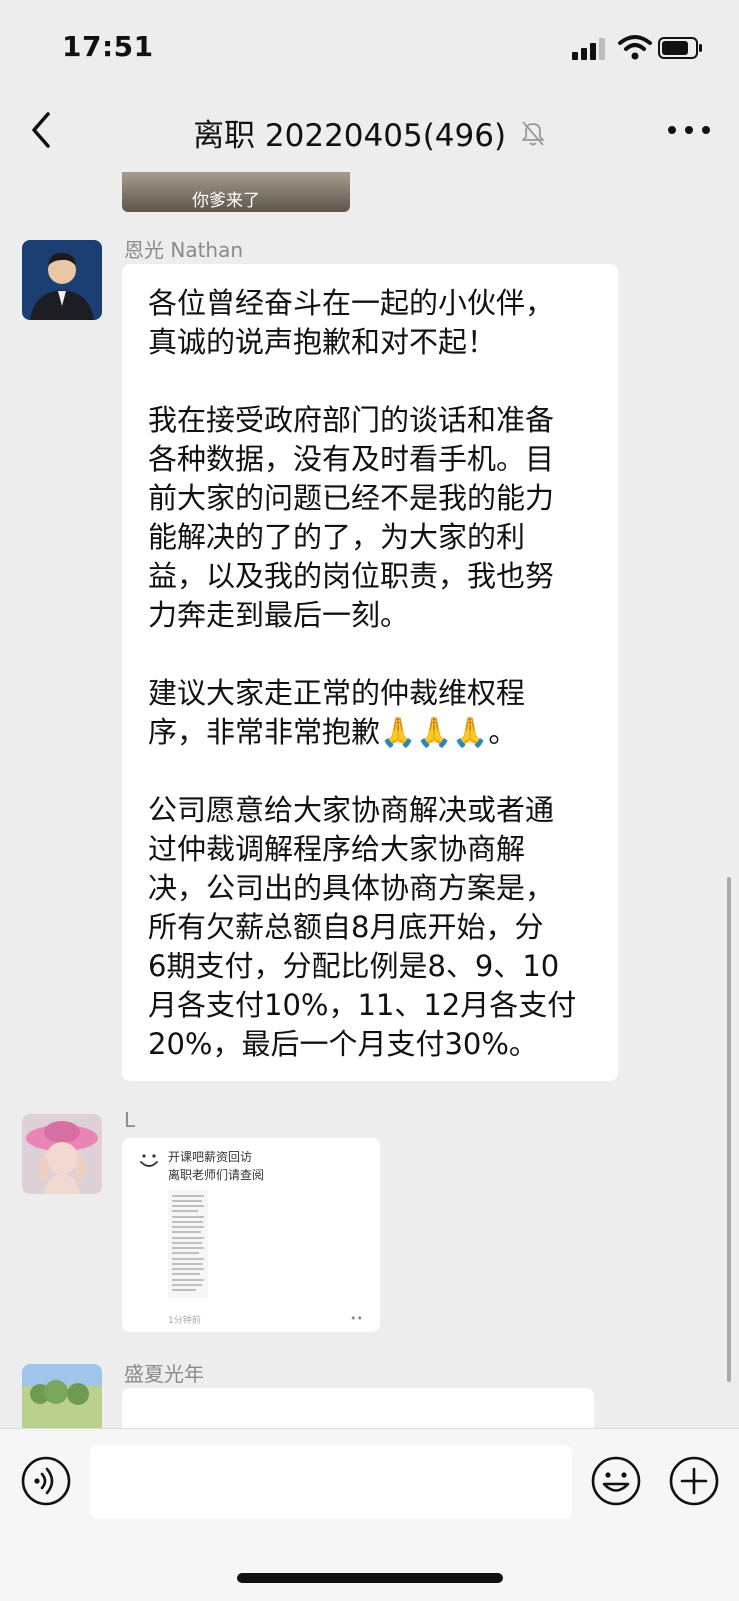 This screenshot has height=1601, width=739. I want to click on plus-icon, so click(694, 1481).